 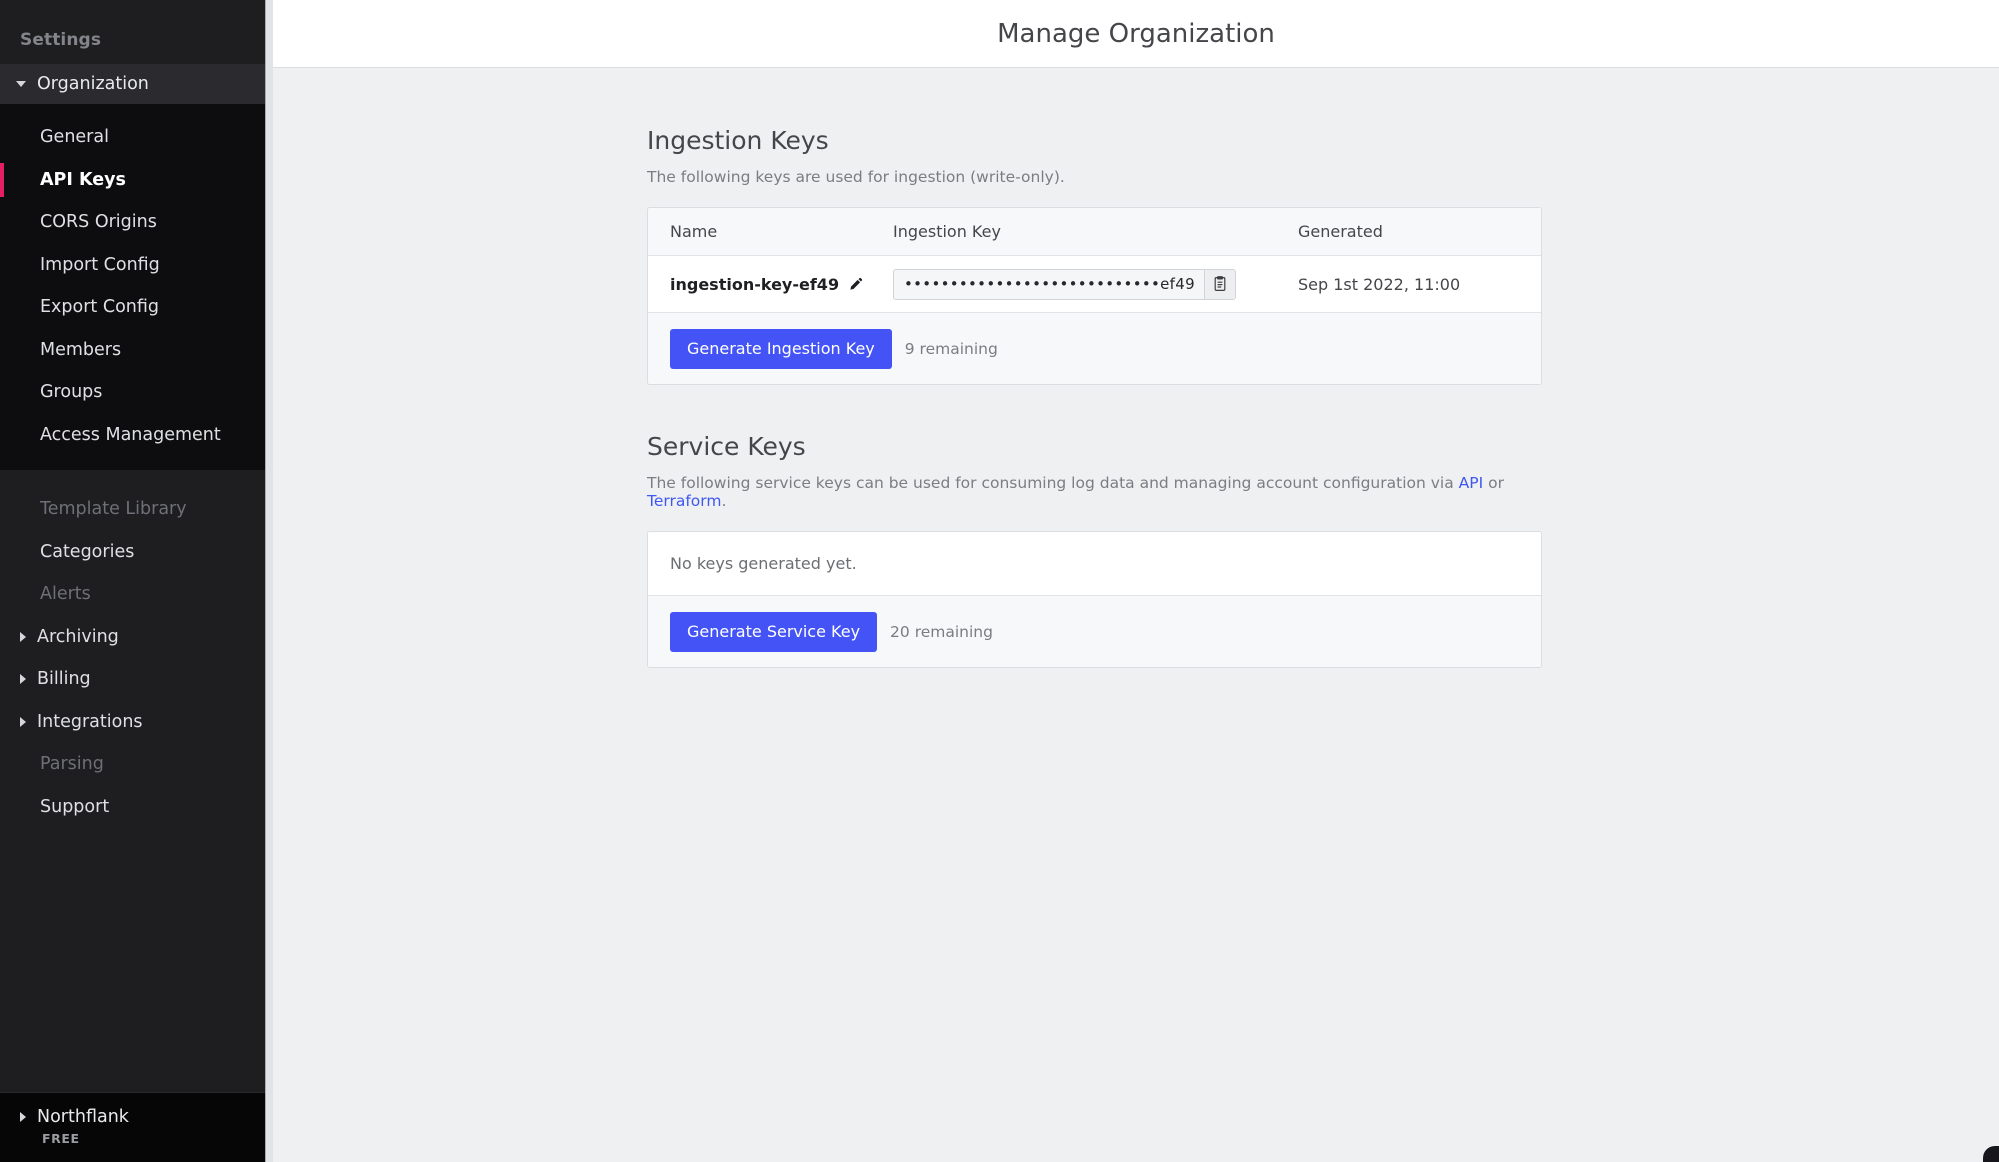 I want to click on sidebar-scrollbar-track, so click(x=269, y=581).